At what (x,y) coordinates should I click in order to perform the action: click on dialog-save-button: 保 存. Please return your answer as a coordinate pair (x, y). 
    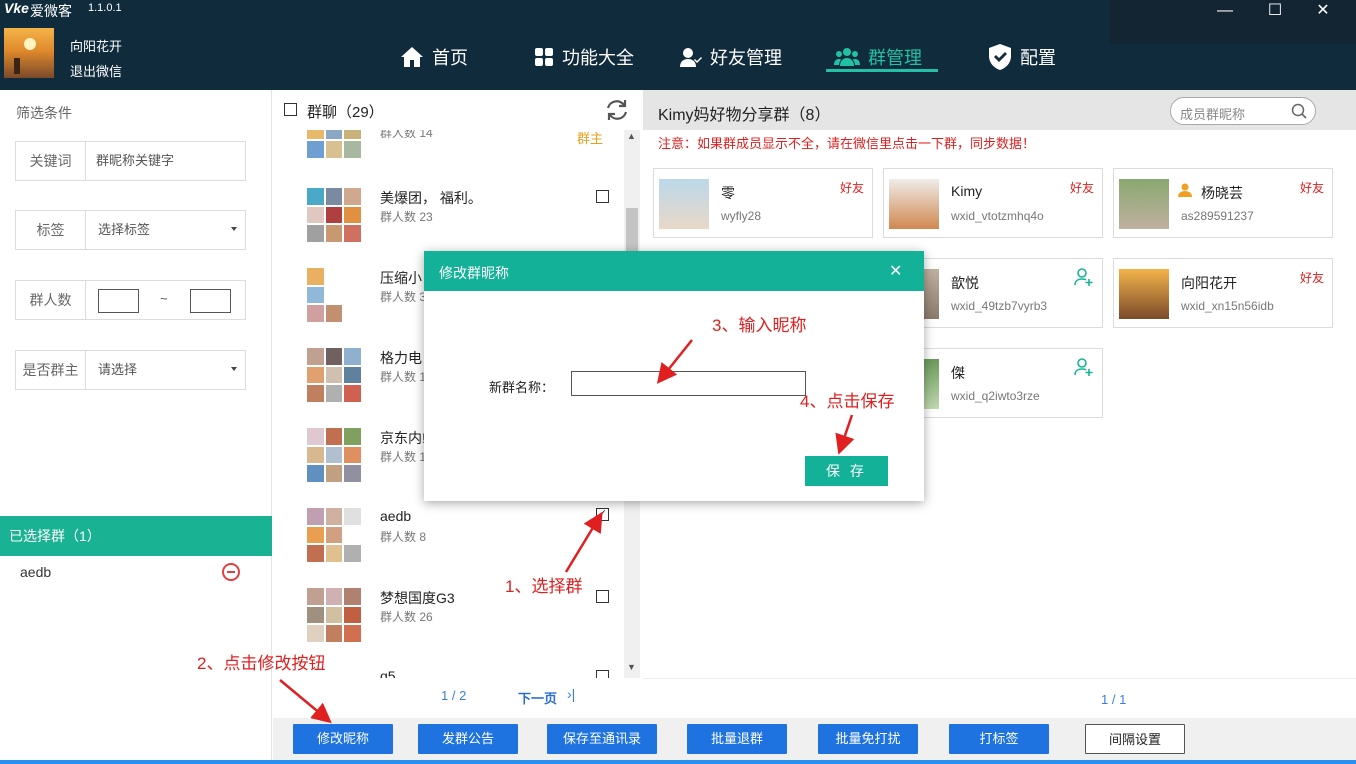
    Looking at the image, I should click on (846, 471).